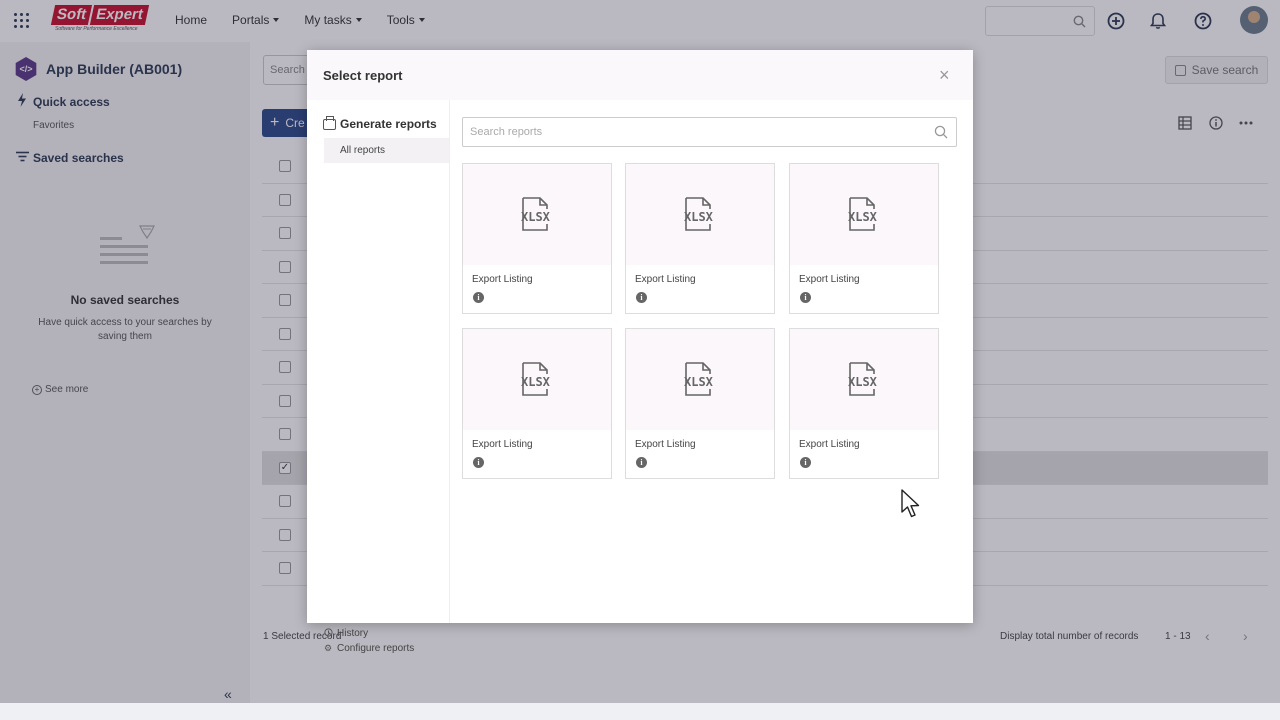  I want to click on bottom-strip, so click(640, 711).